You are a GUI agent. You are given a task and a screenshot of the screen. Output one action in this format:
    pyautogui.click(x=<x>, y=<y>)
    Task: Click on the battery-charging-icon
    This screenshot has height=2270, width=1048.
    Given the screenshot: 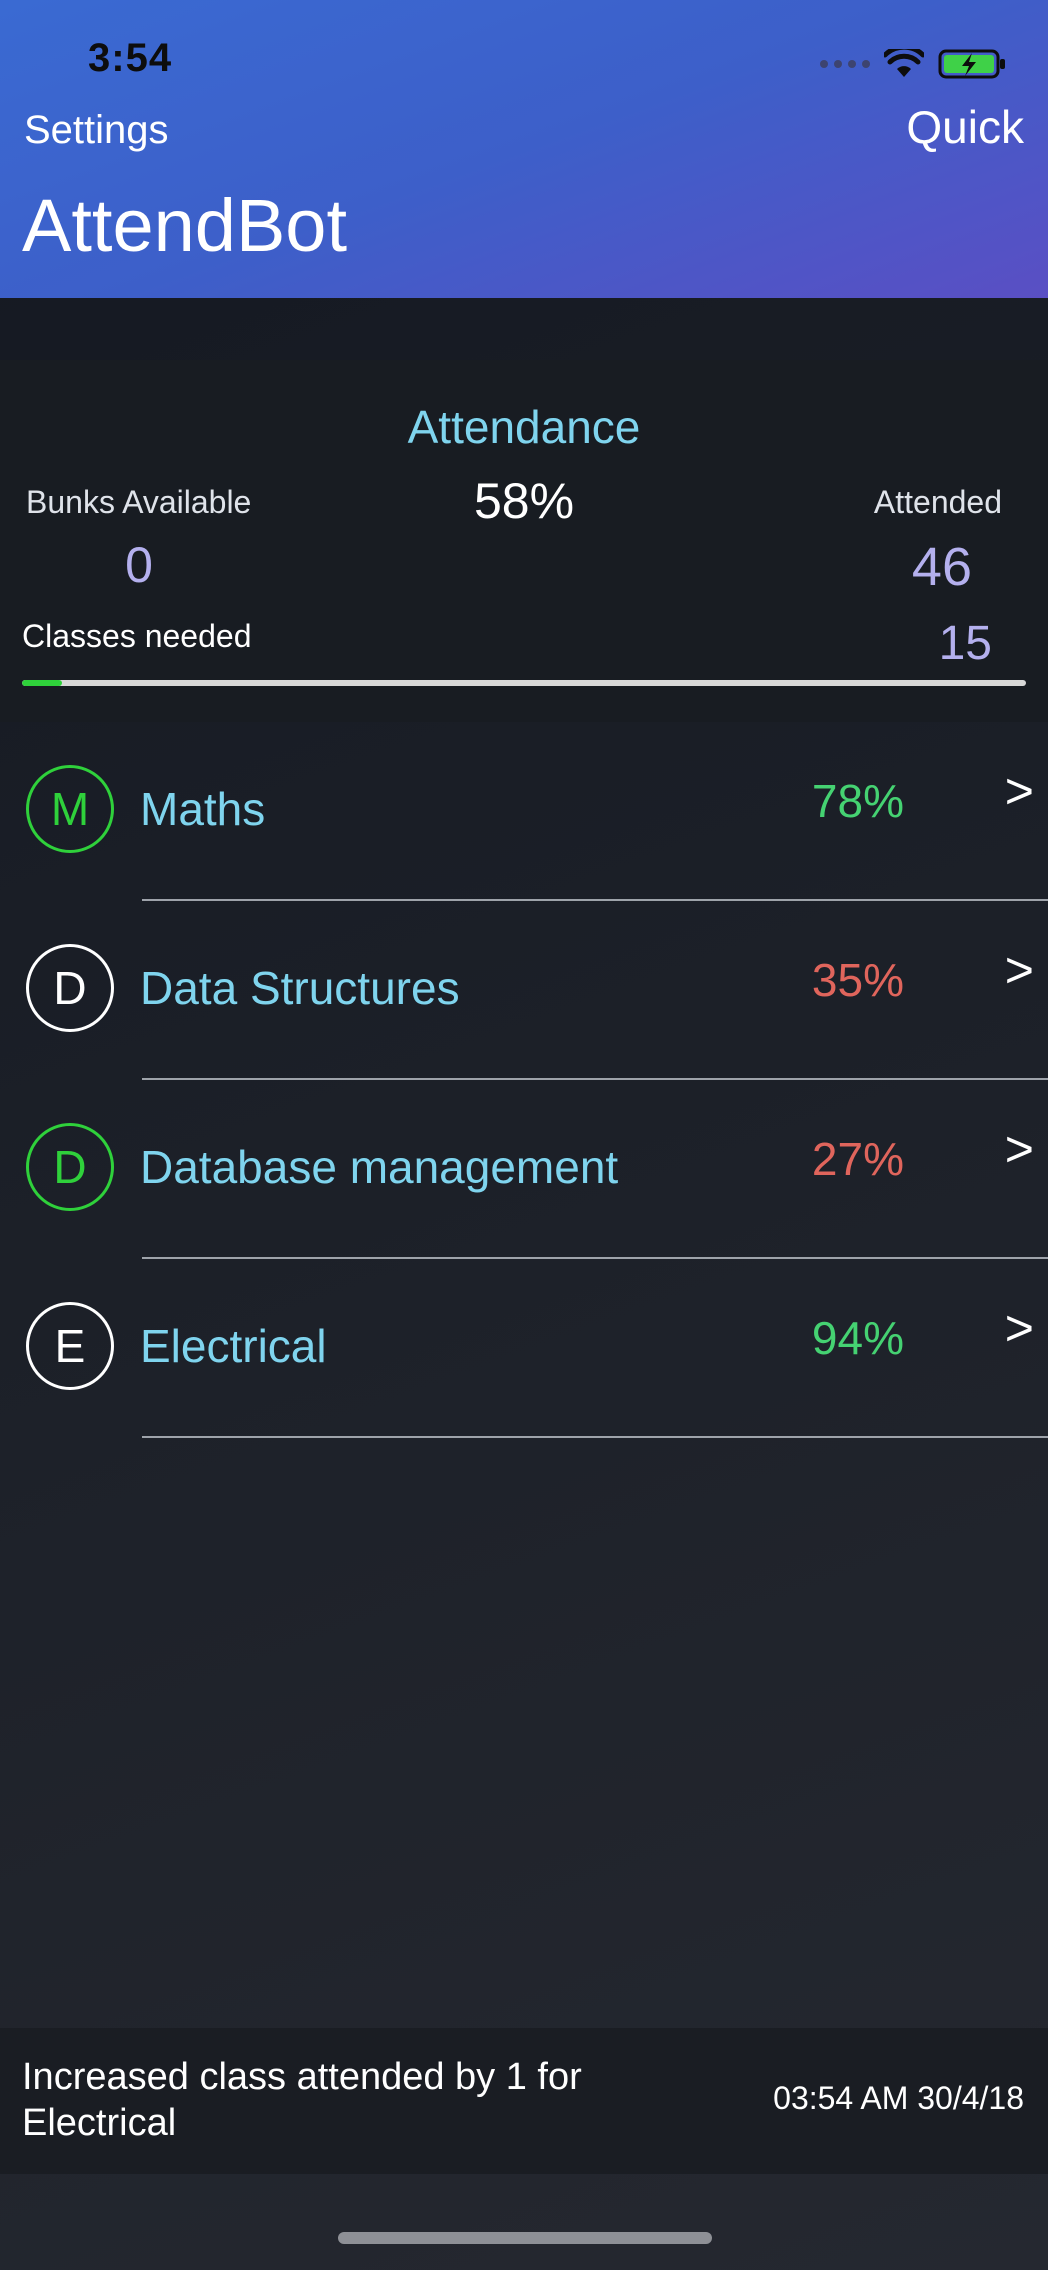 What is the action you would take?
    pyautogui.click(x=971, y=64)
    